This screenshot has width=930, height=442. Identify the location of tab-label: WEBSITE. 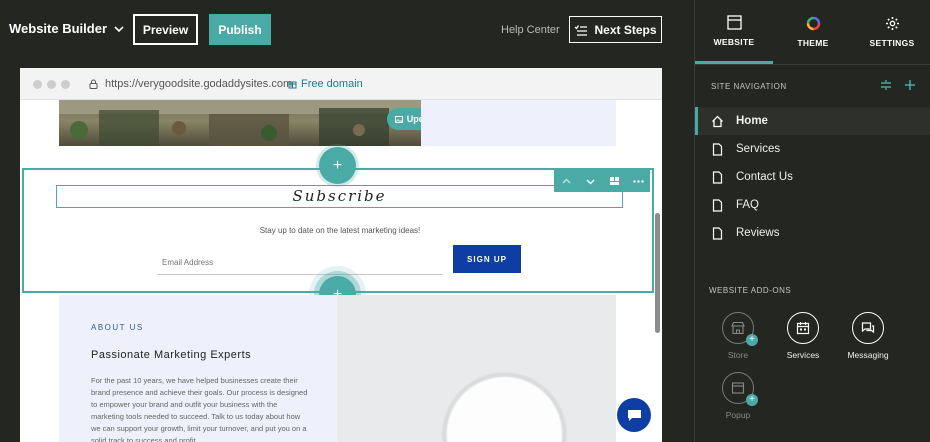
(734, 41).